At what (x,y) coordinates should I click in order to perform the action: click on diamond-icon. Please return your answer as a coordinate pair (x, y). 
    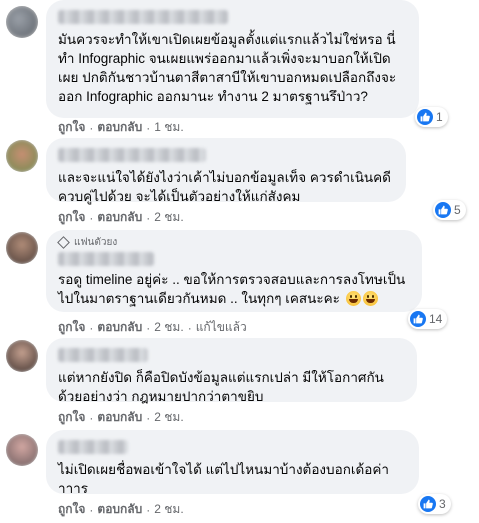
    Looking at the image, I should click on (63, 242).